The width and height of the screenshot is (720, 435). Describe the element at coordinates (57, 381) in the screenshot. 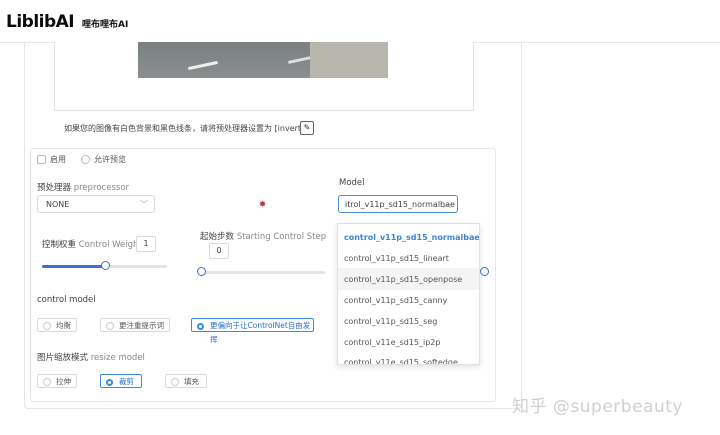

I see `resize-option-stretch: 拉伸` at that location.